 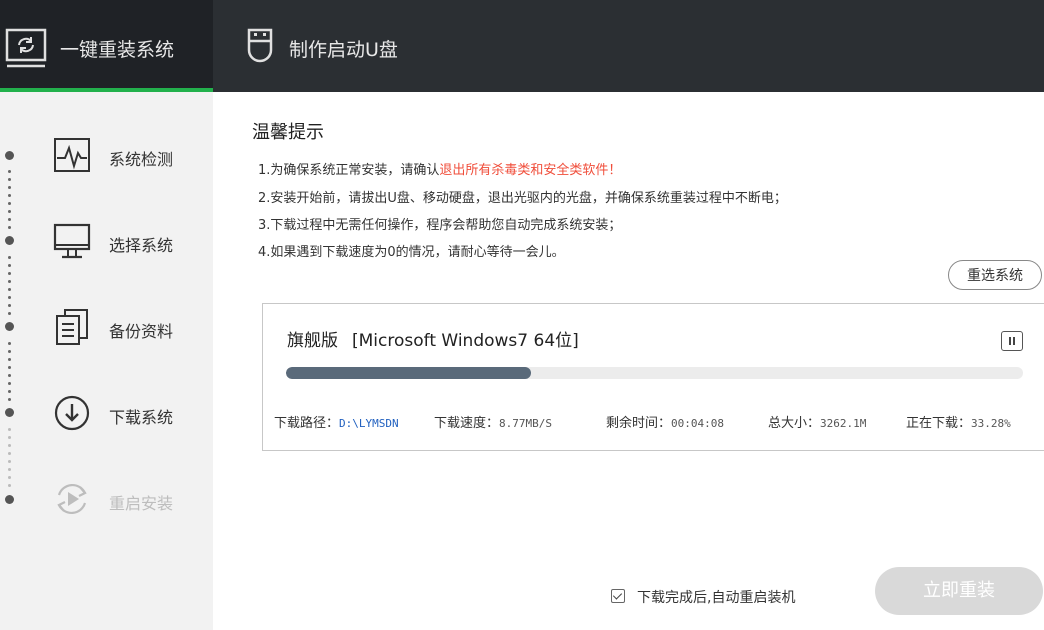 What do you see at coordinates (72, 327) in the screenshot?
I see `documents-icon` at bounding box center [72, 327].